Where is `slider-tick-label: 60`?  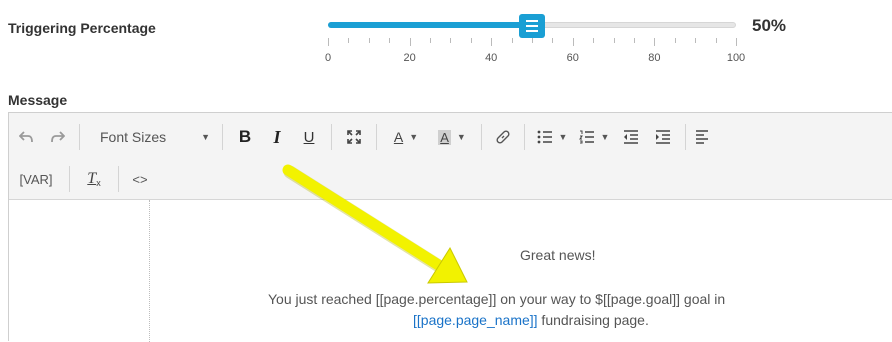 slider-tick-label: 60 is located at coordinates (572, 58).